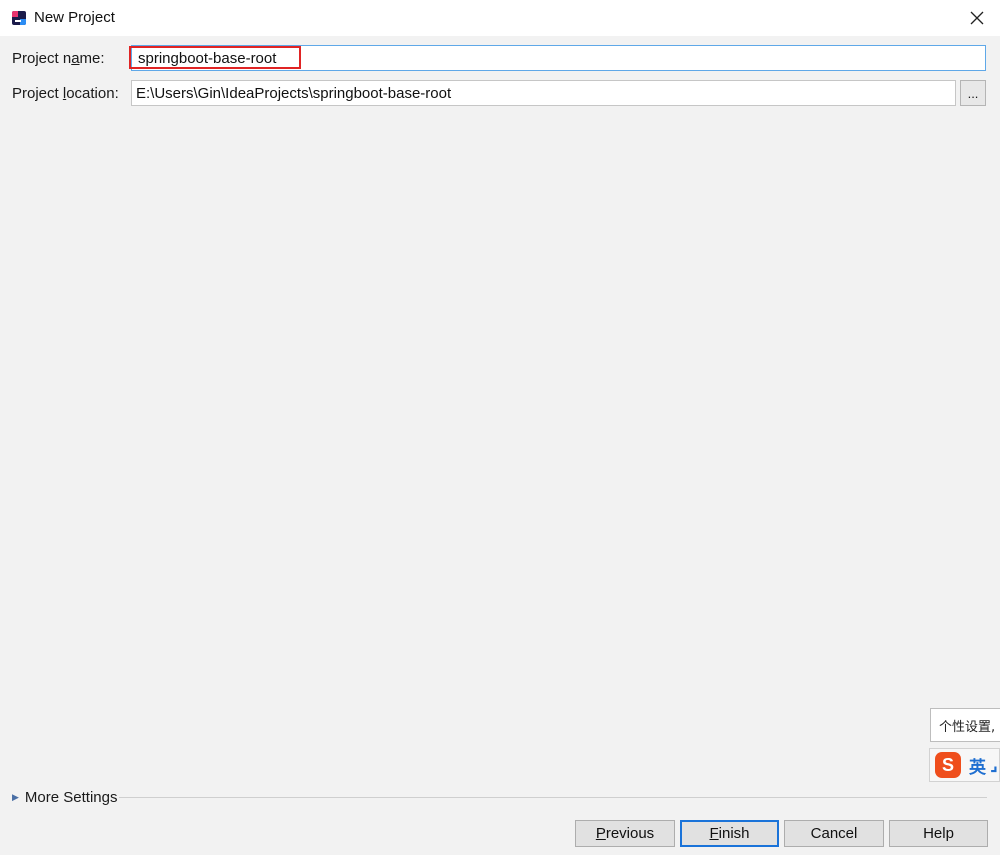  I want to click on cancel-button-label: Cancel, so click(834, 833).